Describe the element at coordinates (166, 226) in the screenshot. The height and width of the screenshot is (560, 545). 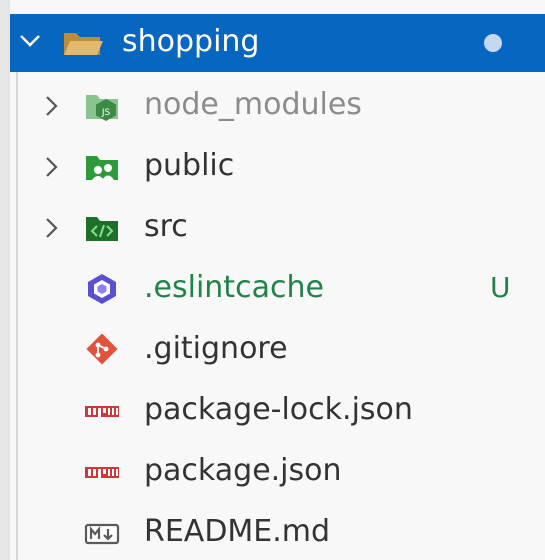
I see `tree-item-label: src` at that location.